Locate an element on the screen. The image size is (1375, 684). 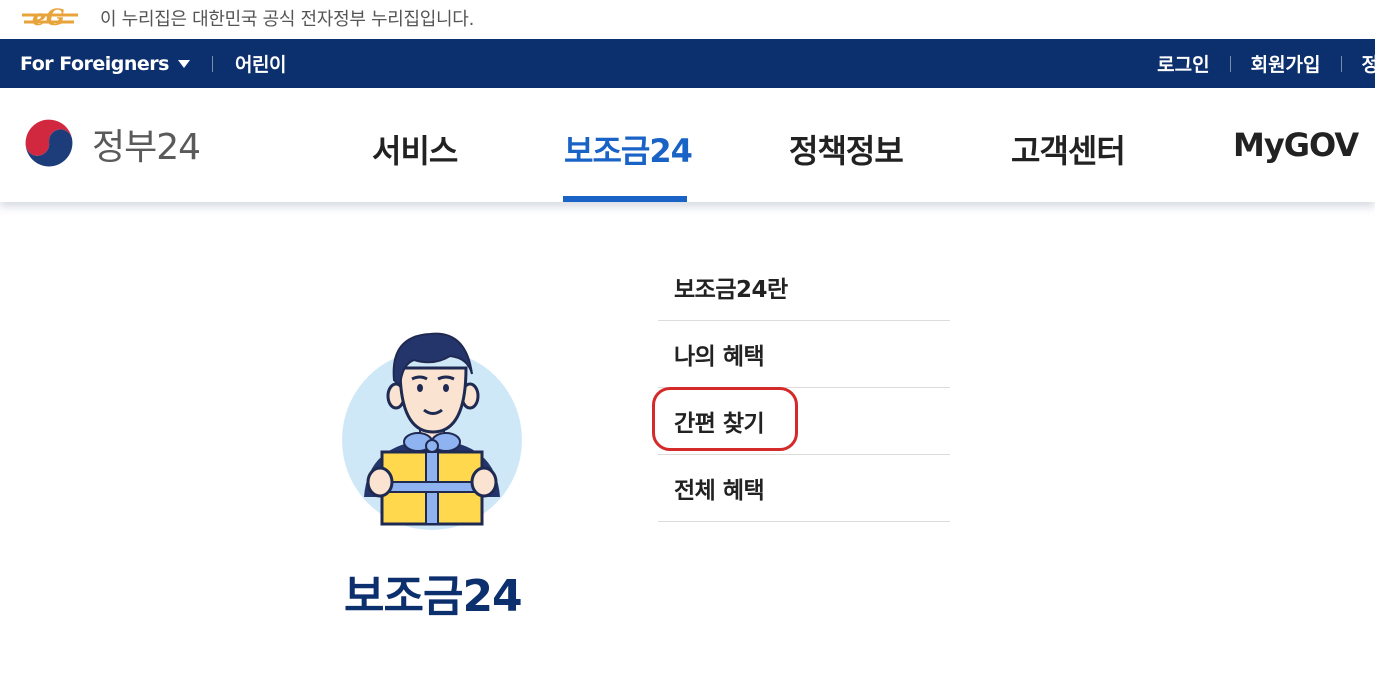
megamenu-title: 보조금24 is located at coordinates (433, 596).